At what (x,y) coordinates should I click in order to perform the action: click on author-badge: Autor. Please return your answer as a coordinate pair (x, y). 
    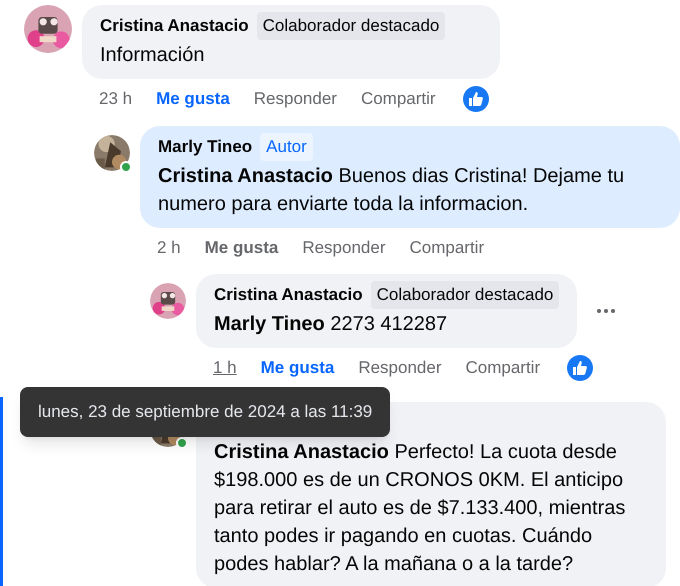
    Looking at the image, I should click on (286, 147).